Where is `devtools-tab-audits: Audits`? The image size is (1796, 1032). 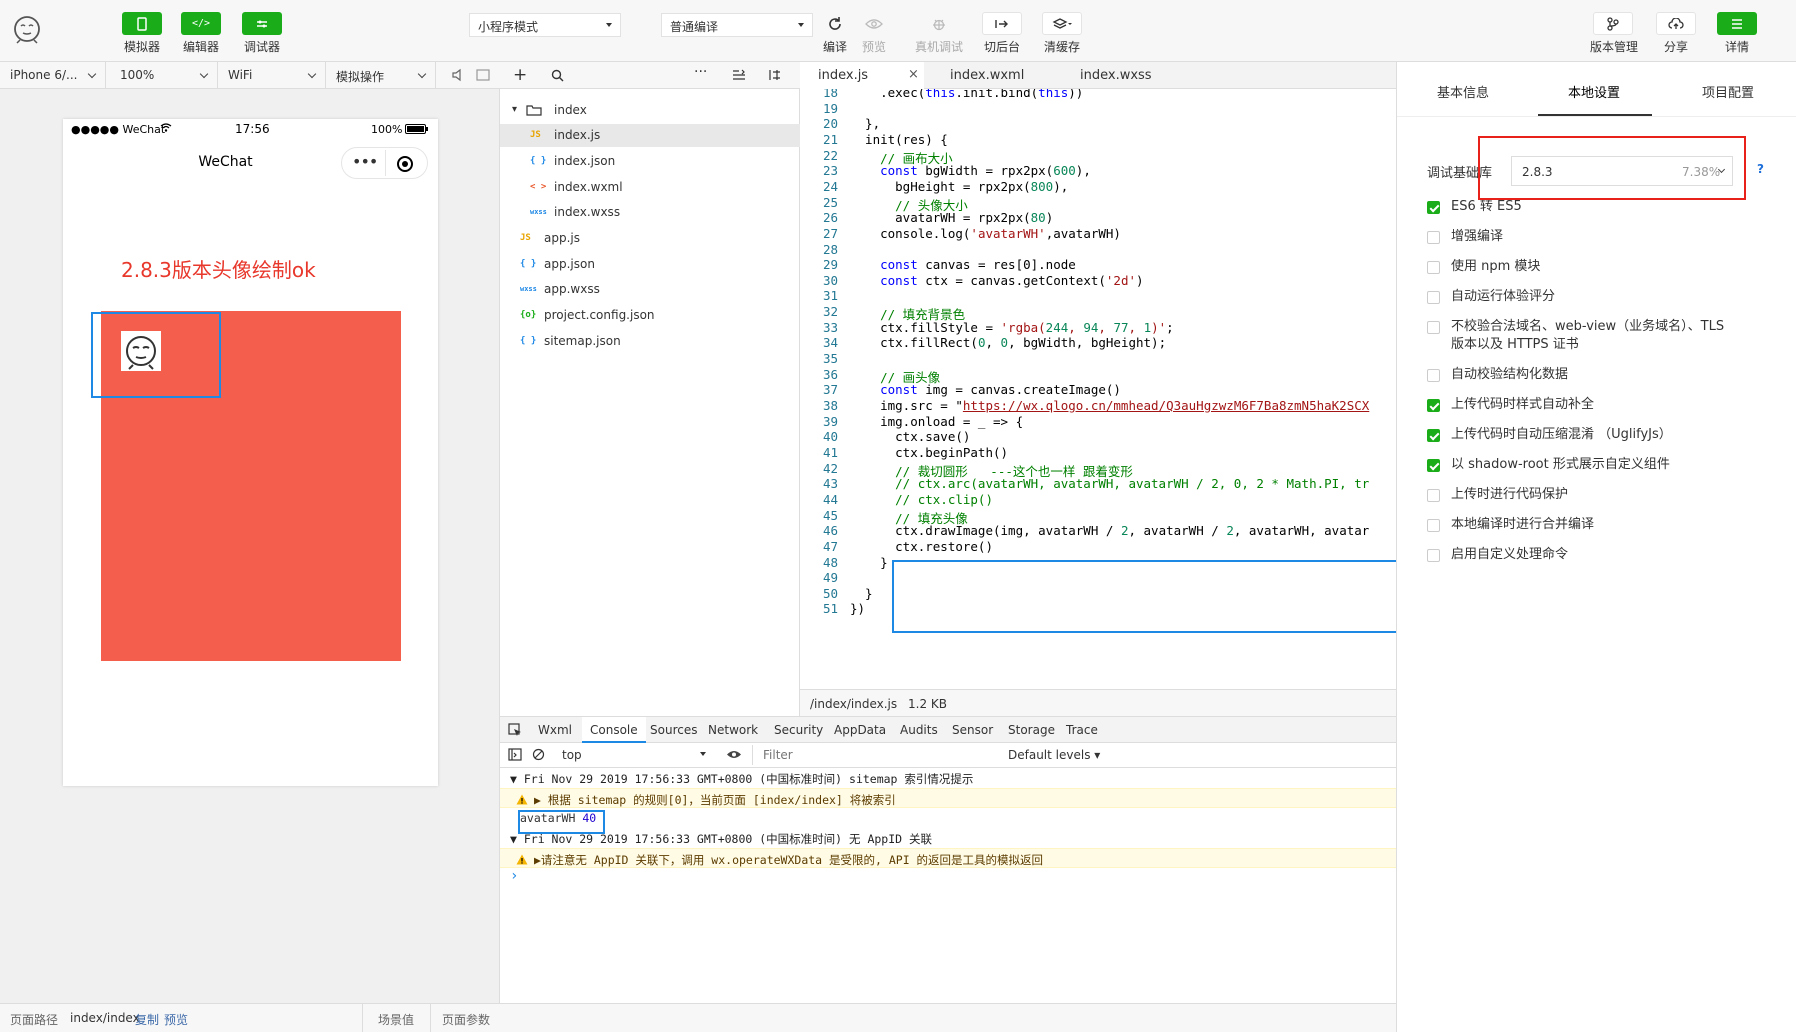 devtools-tab-audits: Audits is located at coordinates (919, 730).